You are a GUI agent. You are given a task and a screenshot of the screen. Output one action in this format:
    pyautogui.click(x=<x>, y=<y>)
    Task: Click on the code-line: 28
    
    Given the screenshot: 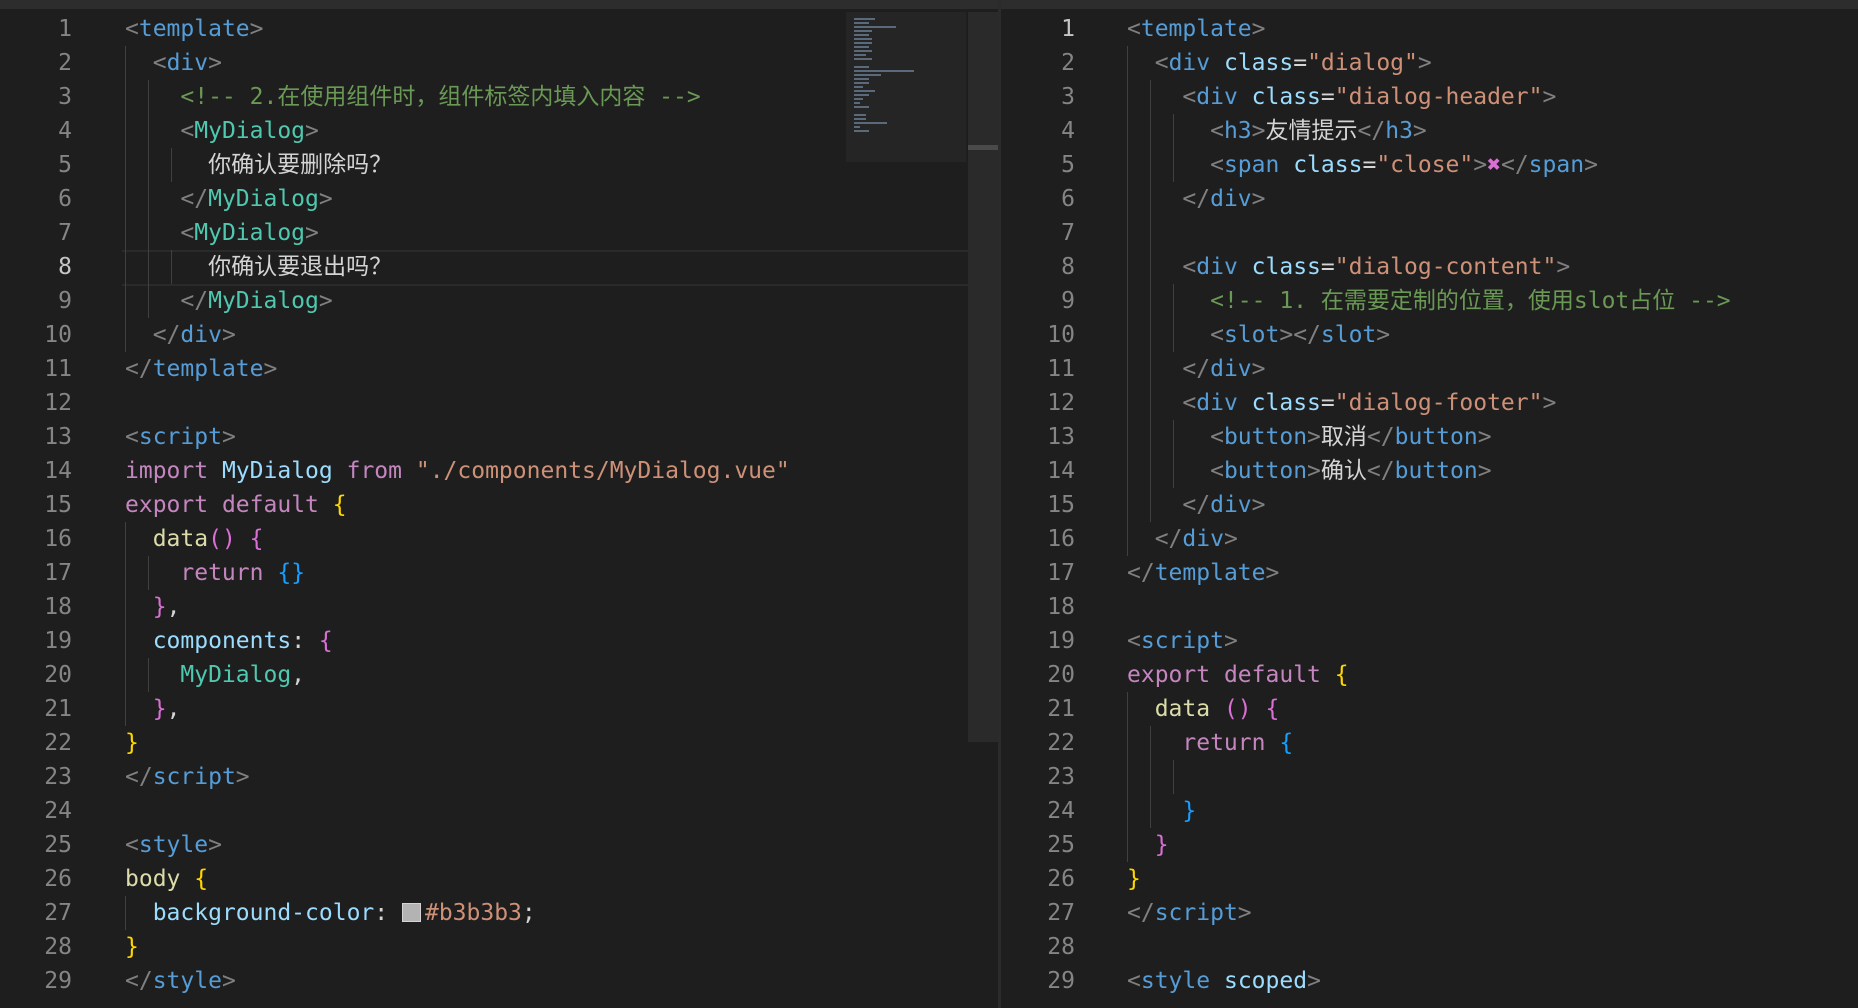 What is the action you would take?
    pyautogui.click(x=1429, y=947)
    